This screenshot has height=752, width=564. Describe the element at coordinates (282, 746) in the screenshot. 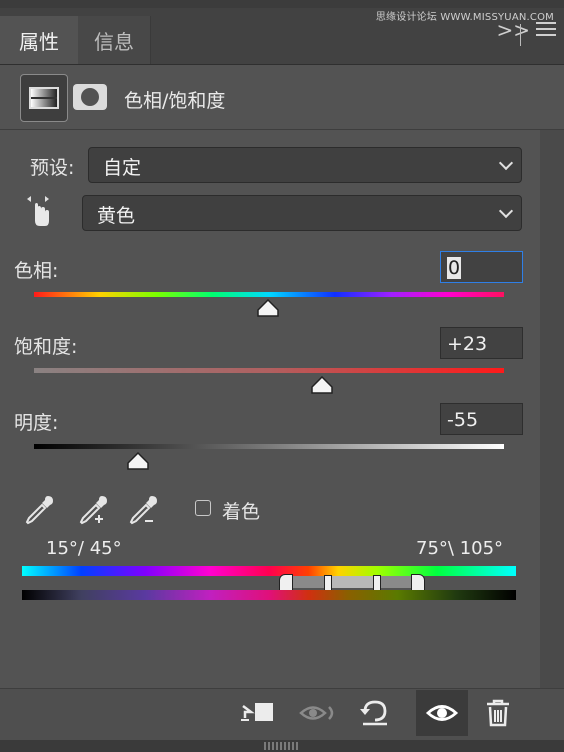

I see `resize-grip-icon` at that location.